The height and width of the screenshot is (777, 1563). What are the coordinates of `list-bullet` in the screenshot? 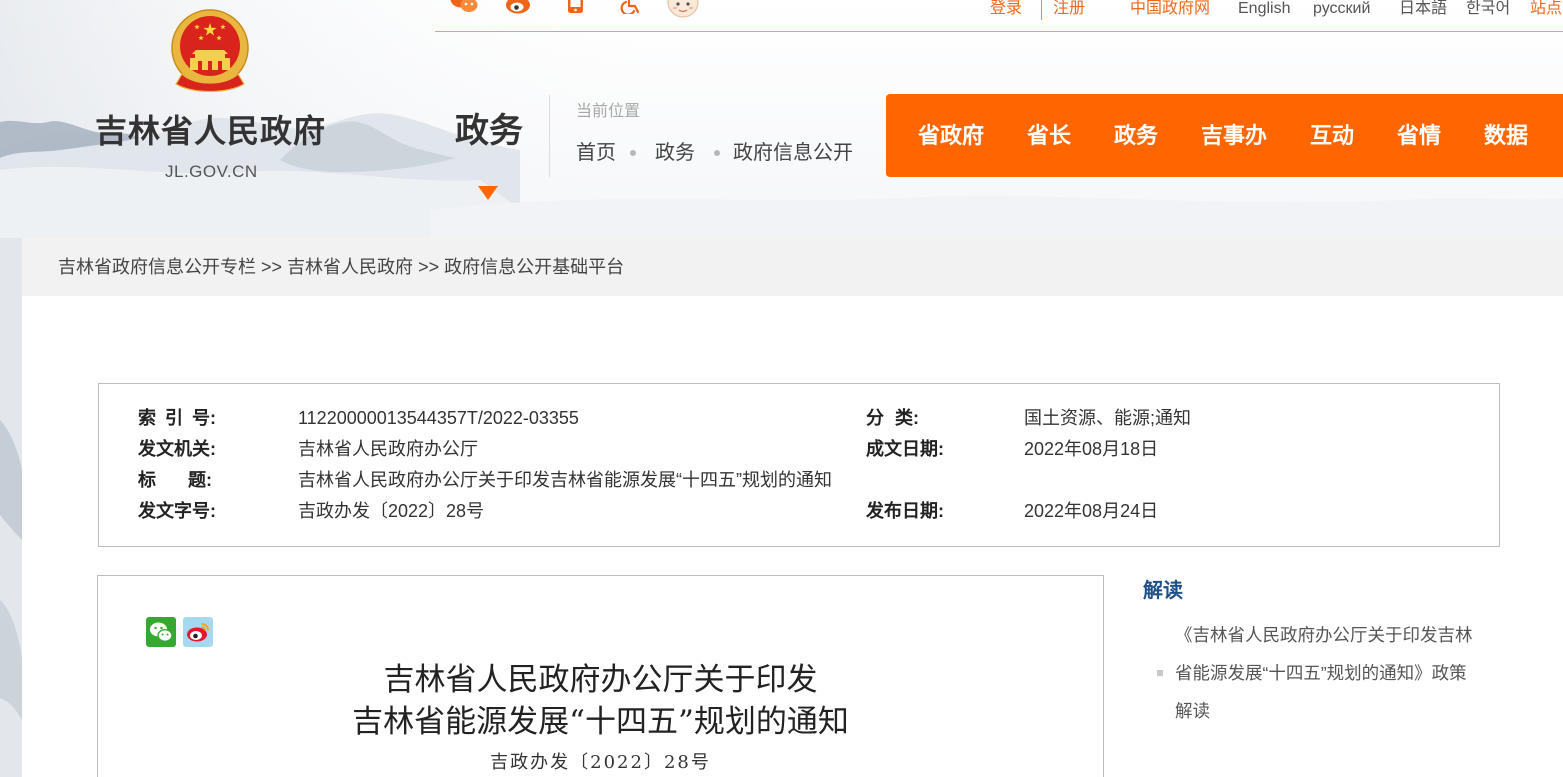 It's located at (1160, 673).